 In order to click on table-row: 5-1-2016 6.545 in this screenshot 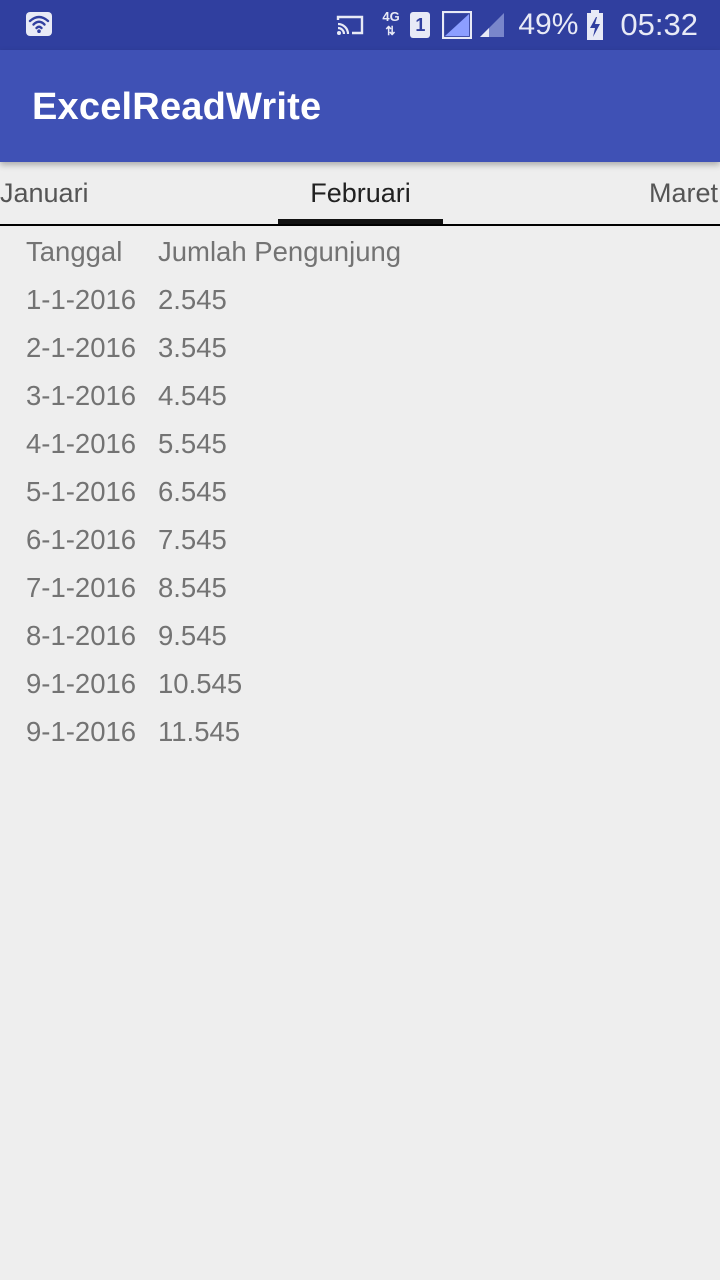, I will do `click(356, 494)`.